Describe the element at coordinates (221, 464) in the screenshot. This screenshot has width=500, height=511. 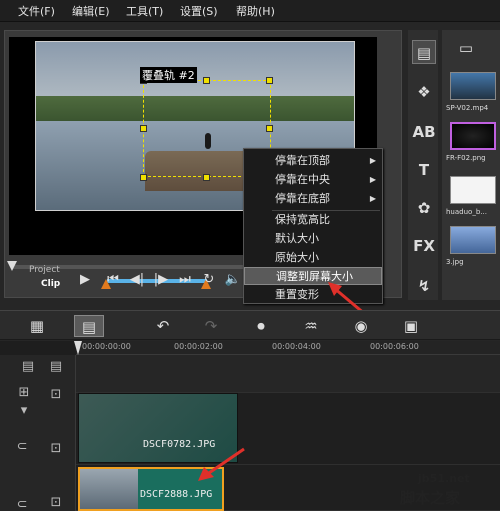
I see `annotation-arrow-clip` at that location.